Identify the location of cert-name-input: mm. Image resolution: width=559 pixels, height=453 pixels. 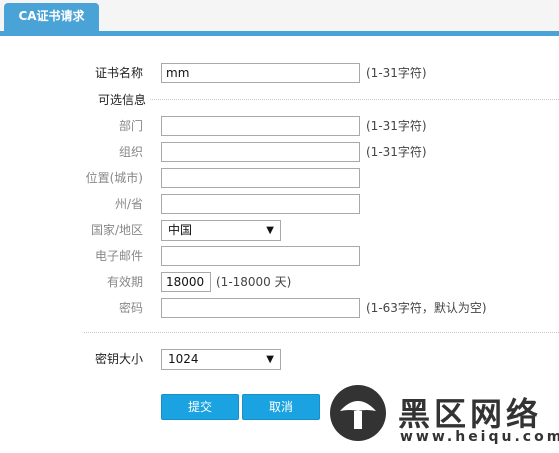
(260, 73).